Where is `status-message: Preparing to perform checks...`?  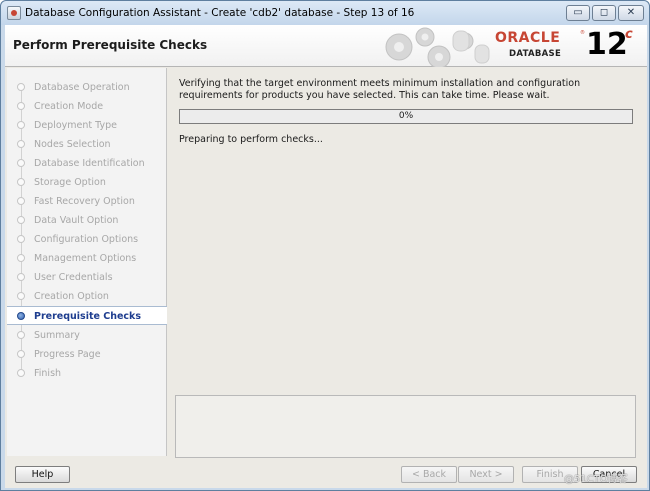
status-message: Preparing to perform checks... is located at coordinates (251, 139).